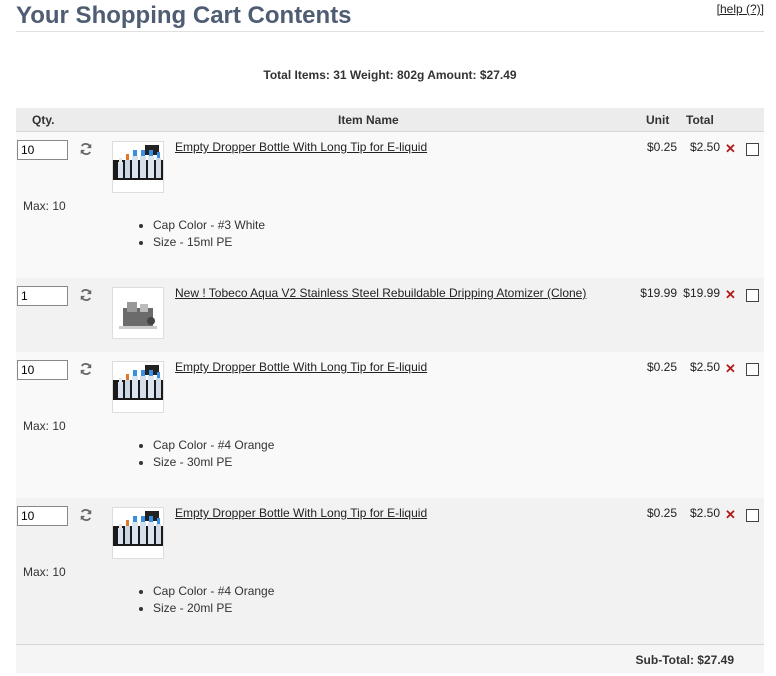 This screenshot has height=676, width=776. Describe the element at coordinates (138, 313) in the screenshot. I see `product-thumbnail-atomizer` at that location.